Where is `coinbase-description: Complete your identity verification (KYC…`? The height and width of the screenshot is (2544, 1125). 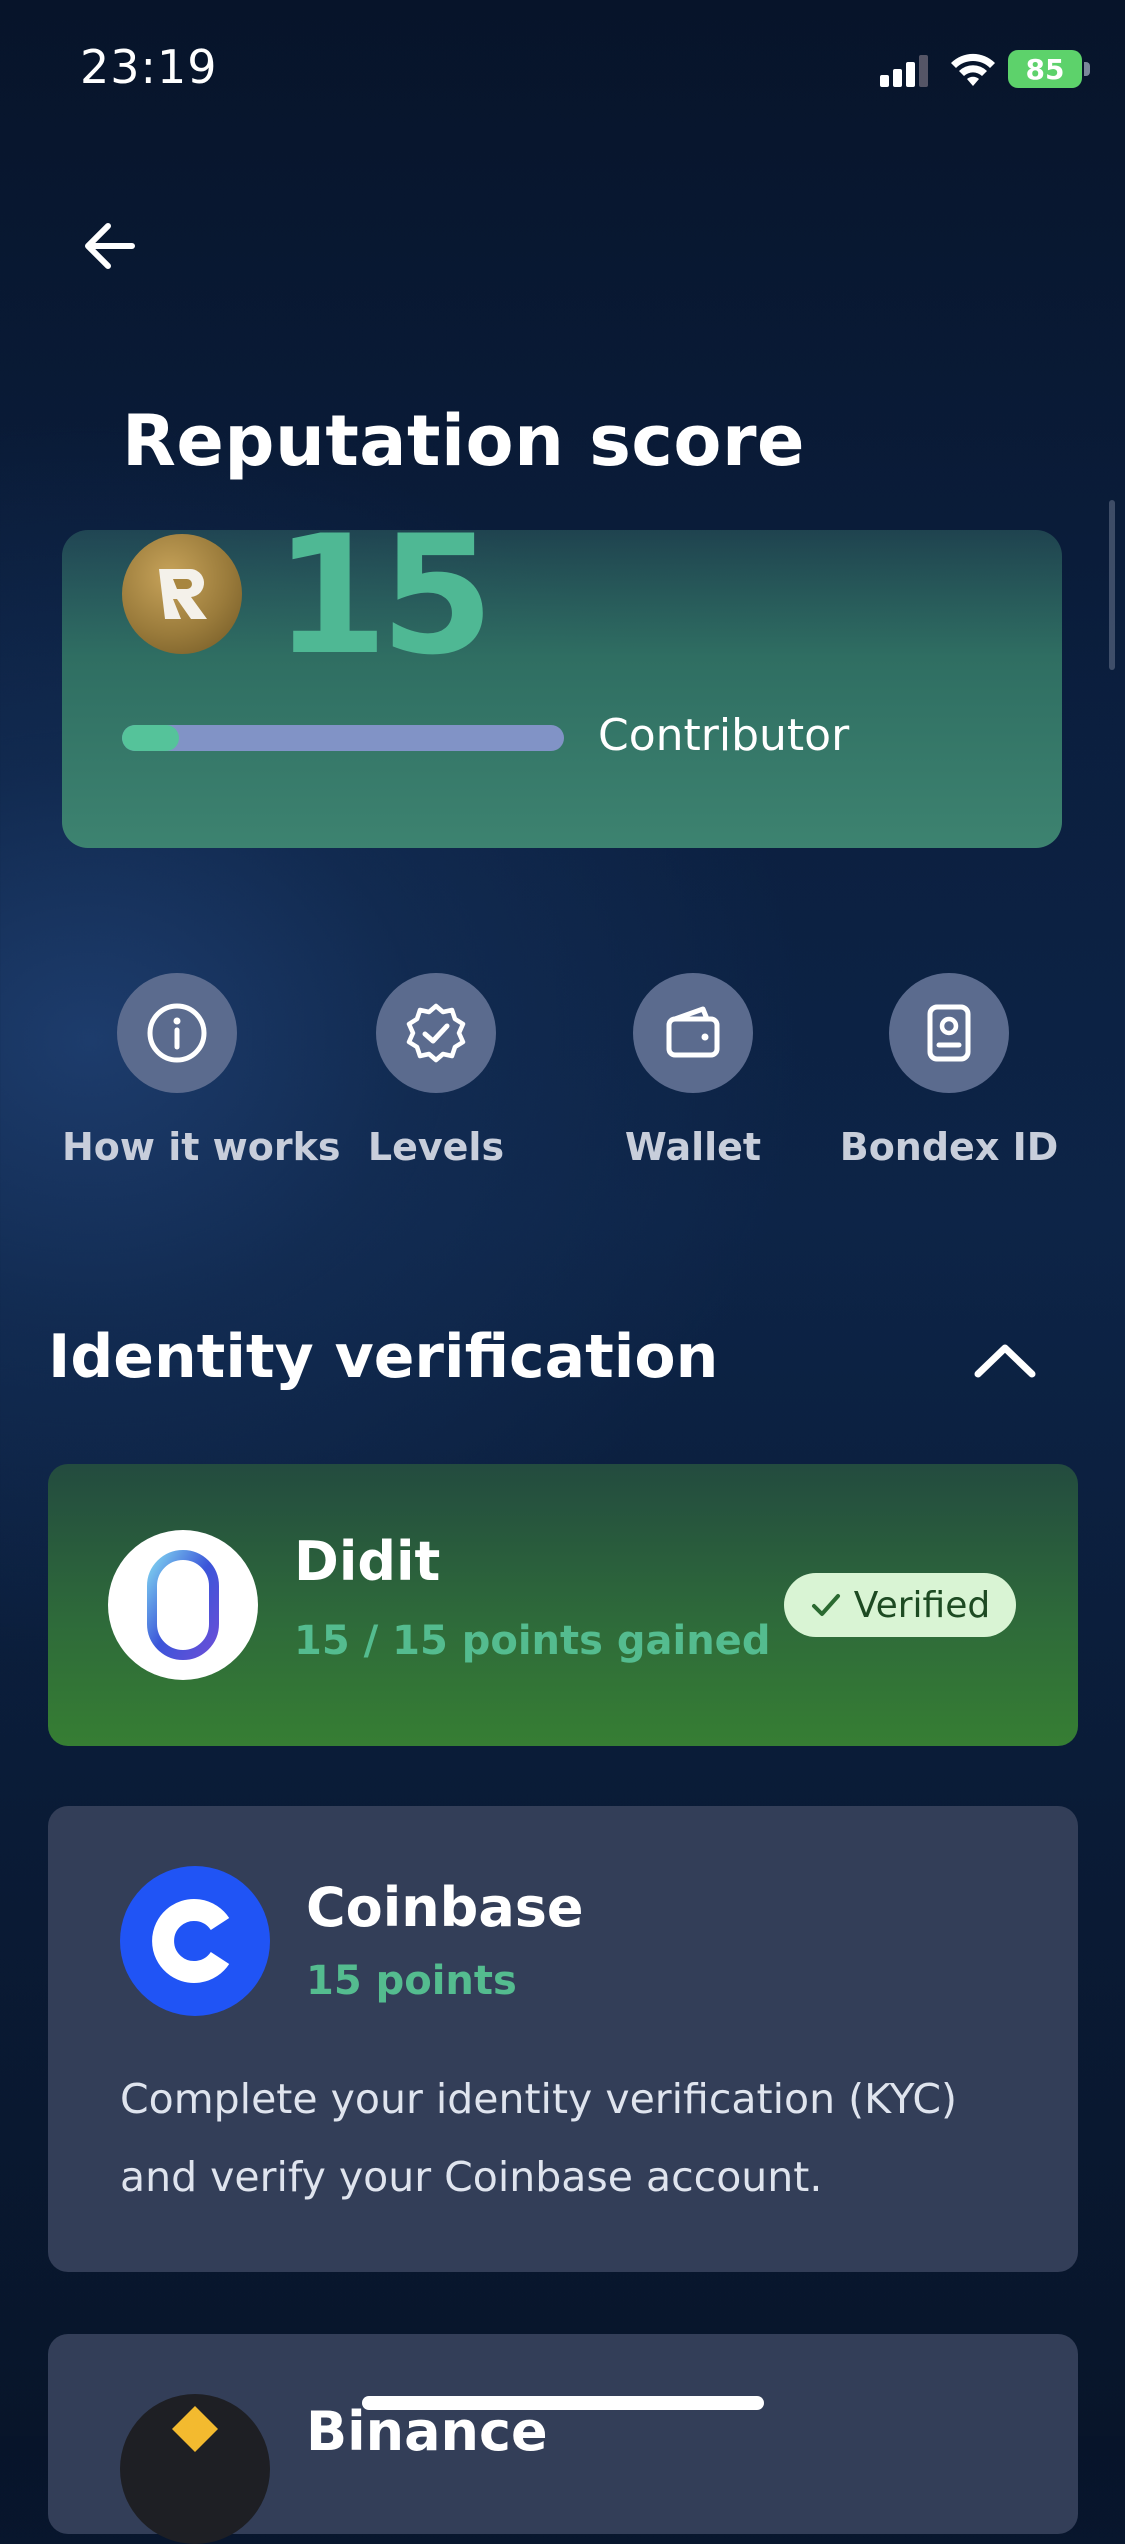
coinbase-description: Complete your identity verification (KYC… is located at coordinates (538, 2138).